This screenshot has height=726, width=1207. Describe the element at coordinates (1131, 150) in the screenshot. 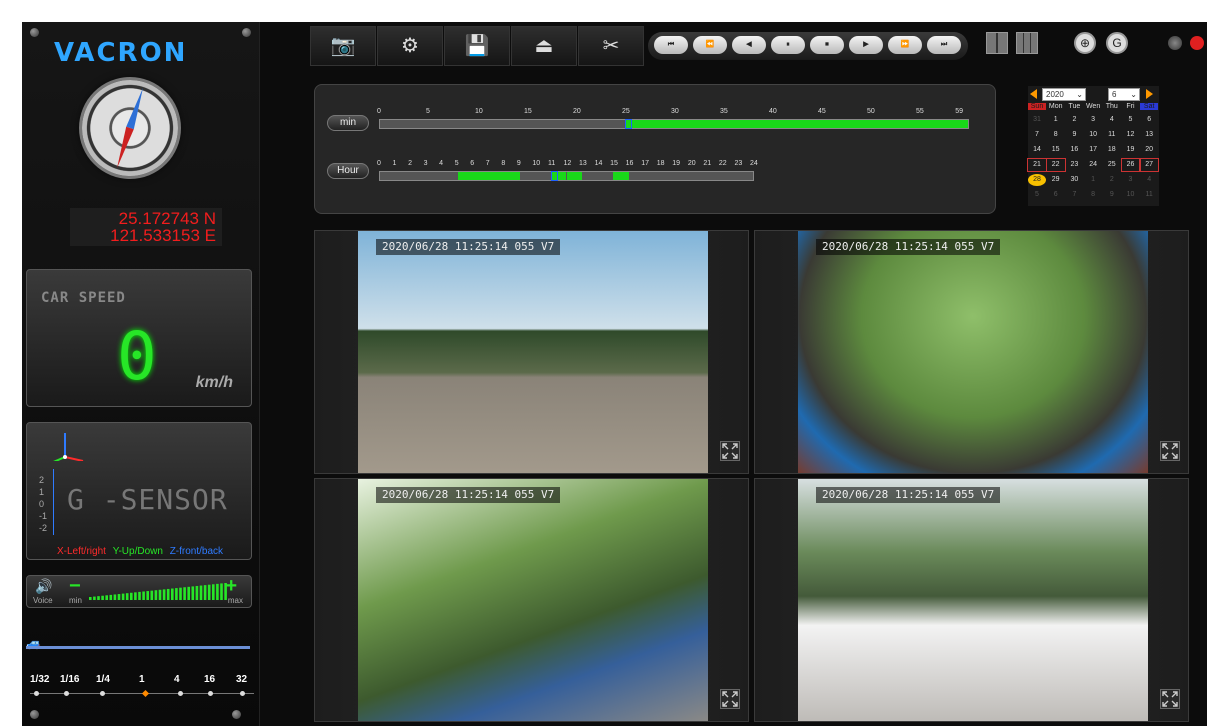

I see `calendar-day: 19` at that location.